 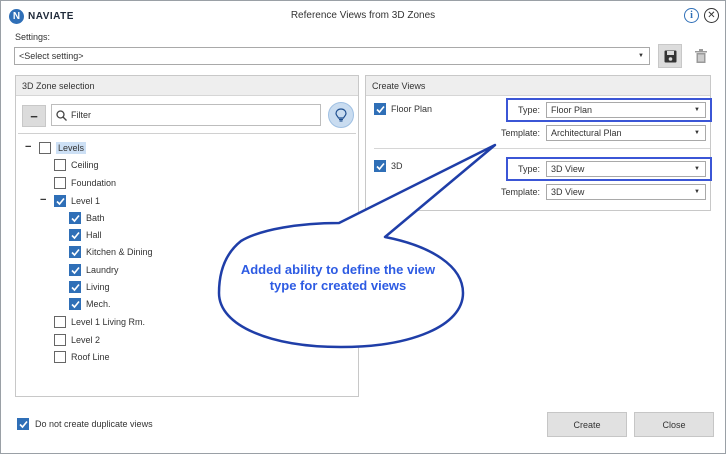 I want to click on tree-node-label: Foundation, so click(x=94, y=183).